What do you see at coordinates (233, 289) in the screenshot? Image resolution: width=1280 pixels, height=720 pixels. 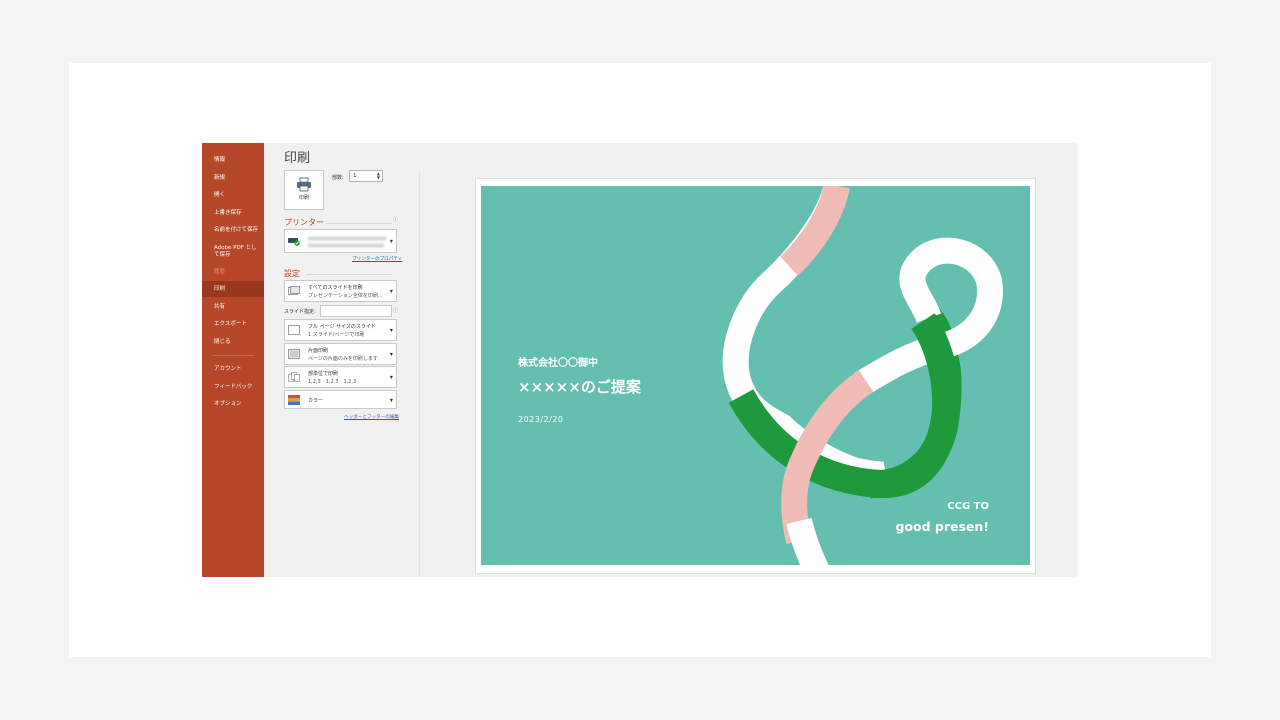 I see `nav-print: 印刷` at bounding box center [233, 289].